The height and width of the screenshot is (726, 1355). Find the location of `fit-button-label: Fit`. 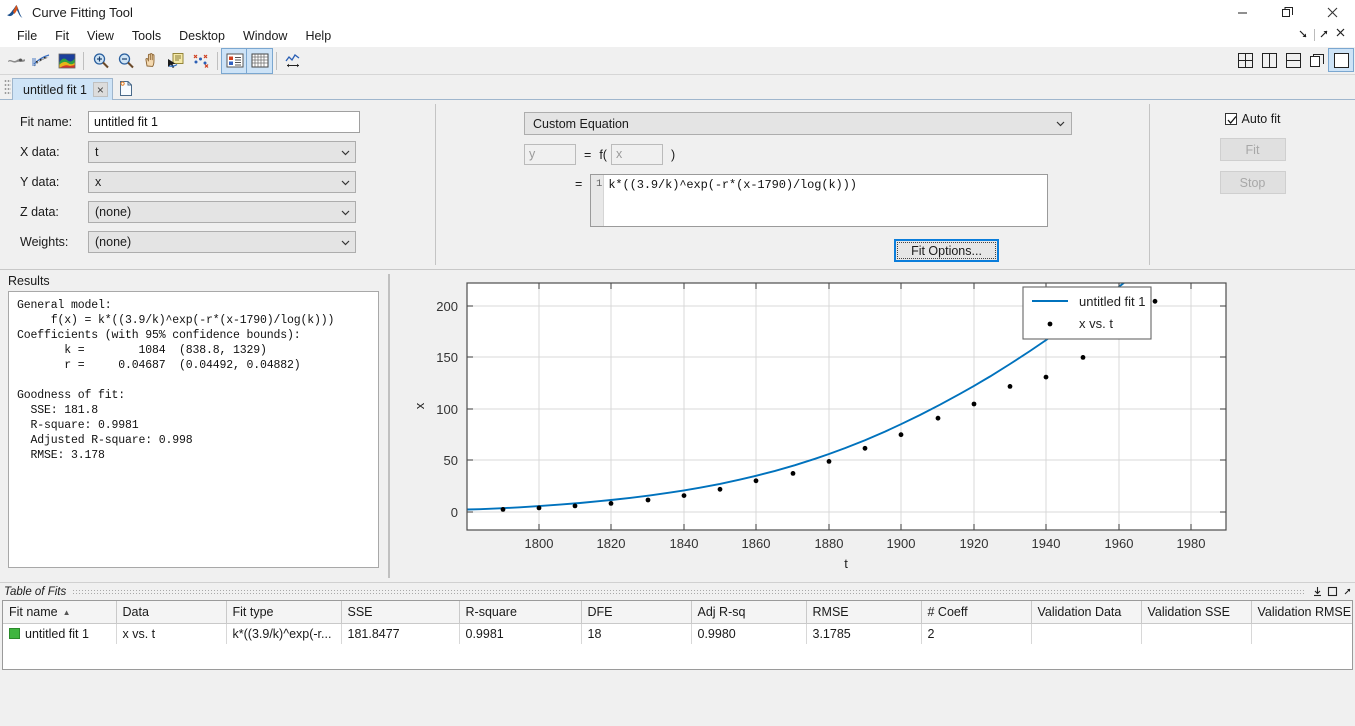

fit-button-label: Fit is located at coordinates (1252, 149).